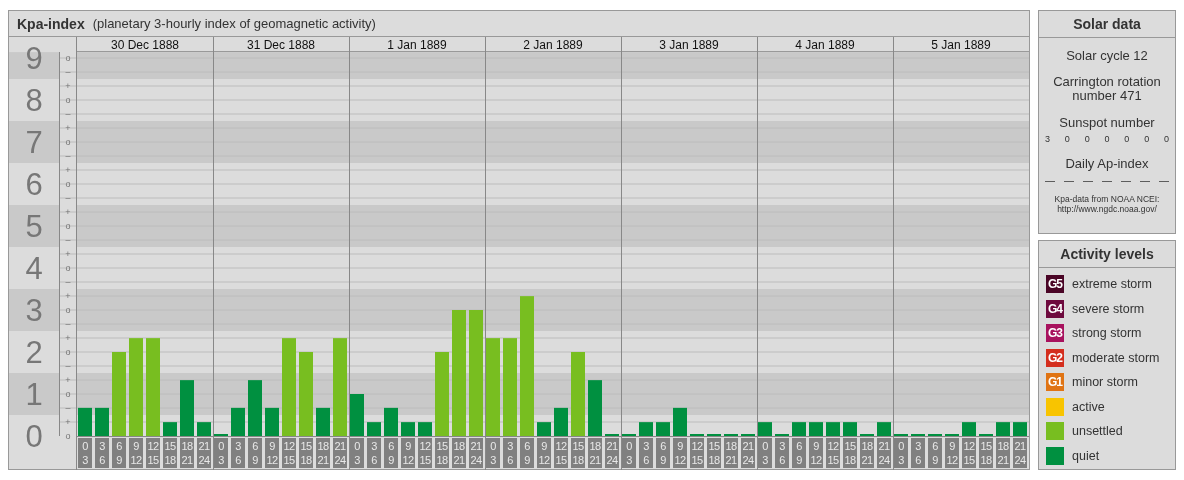  What do you see at coordinates (1107, 122) in the screenshot?
I see `sunspot-heading: Sunspot number` at bounding box center [1107, 122].